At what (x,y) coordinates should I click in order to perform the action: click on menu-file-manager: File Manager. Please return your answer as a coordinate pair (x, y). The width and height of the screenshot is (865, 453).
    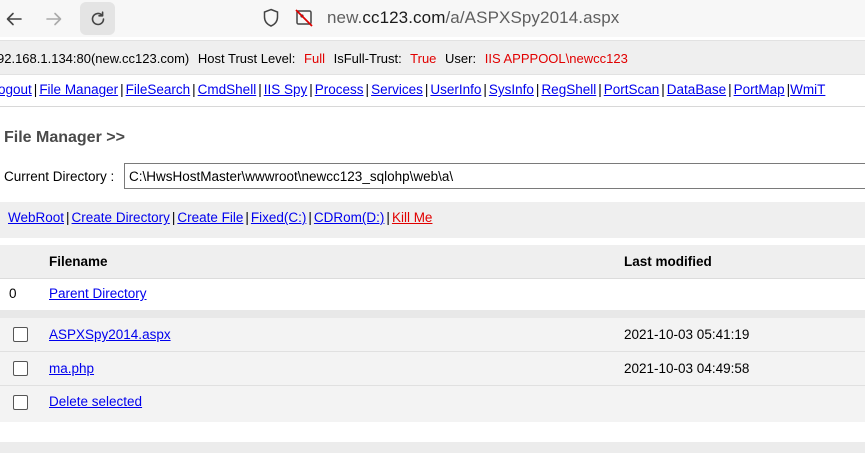
    Looking at the image, I should click on (78, 89).